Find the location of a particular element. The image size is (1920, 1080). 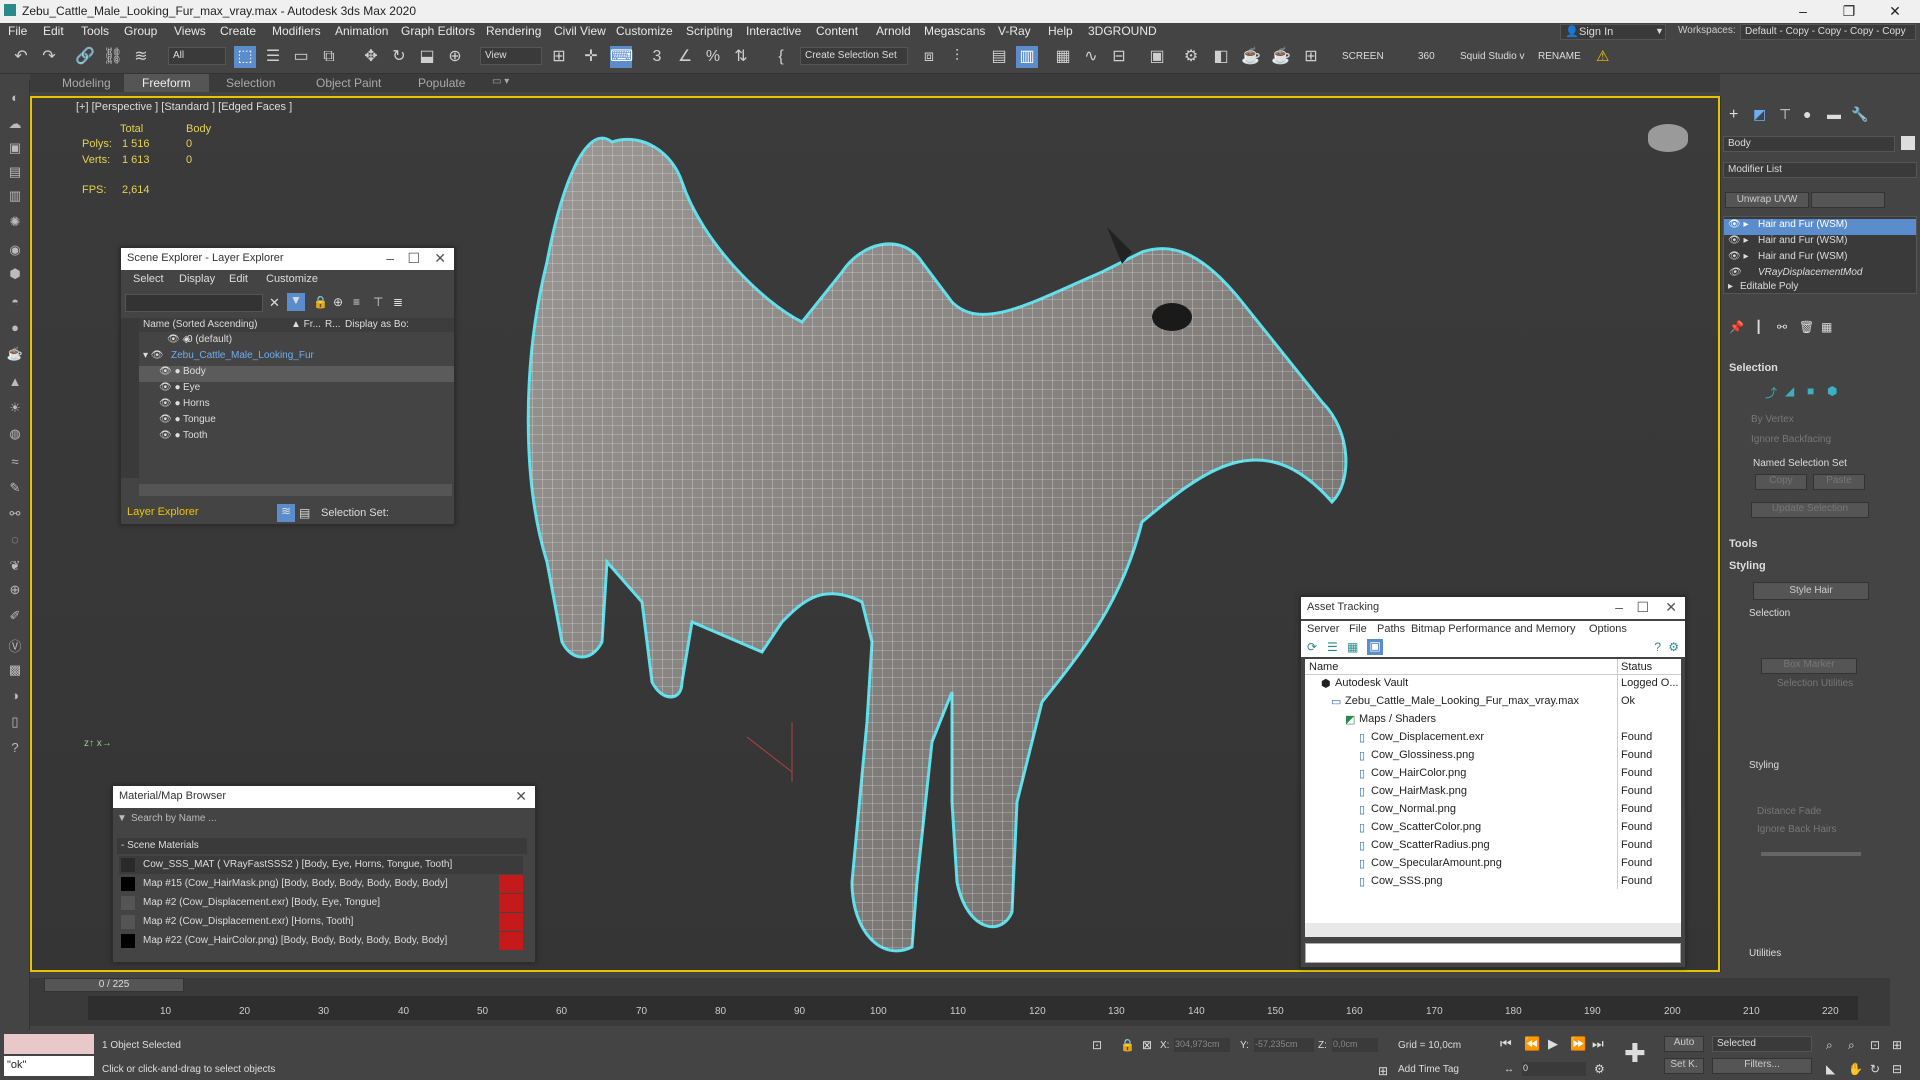

brush-icon: ✐ is located at coordinates (15, 617).